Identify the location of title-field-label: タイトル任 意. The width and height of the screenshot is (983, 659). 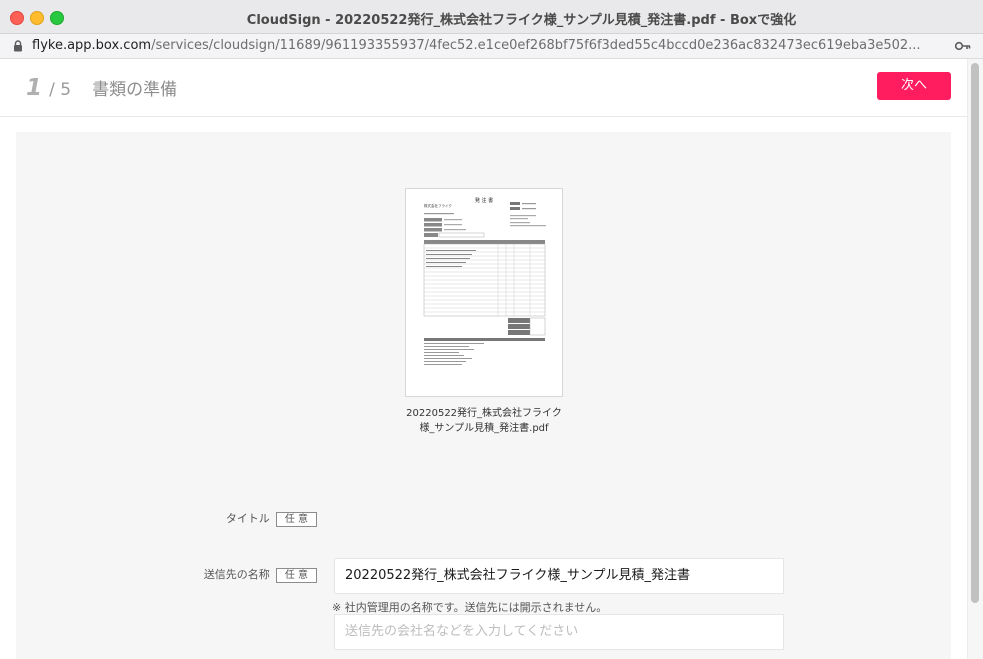
(197, 518).